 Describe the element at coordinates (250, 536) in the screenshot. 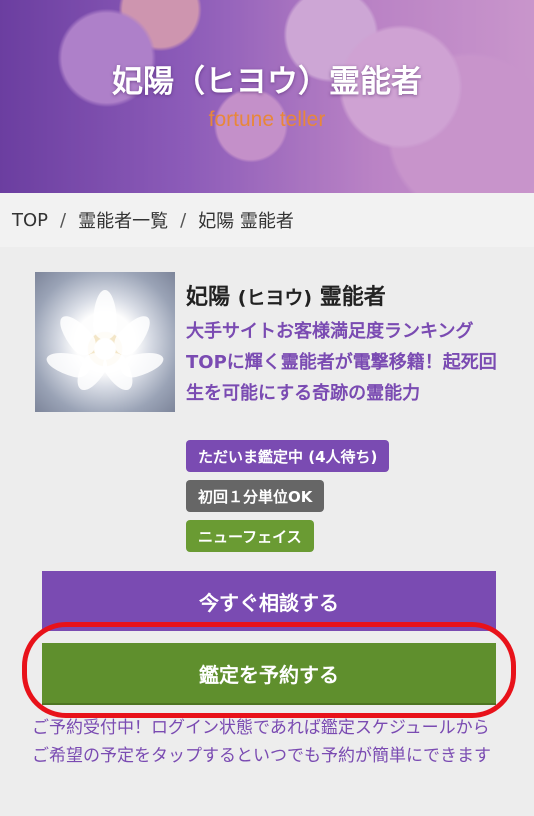

I see `new-face-badge: ニューフェイス` at that location.